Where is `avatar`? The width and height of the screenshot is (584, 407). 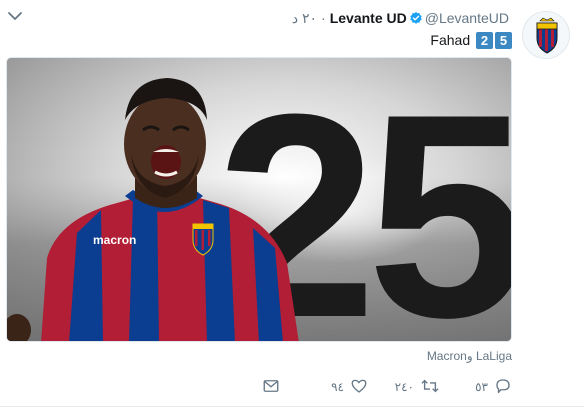 avatar is located at coordinates (546, 35).